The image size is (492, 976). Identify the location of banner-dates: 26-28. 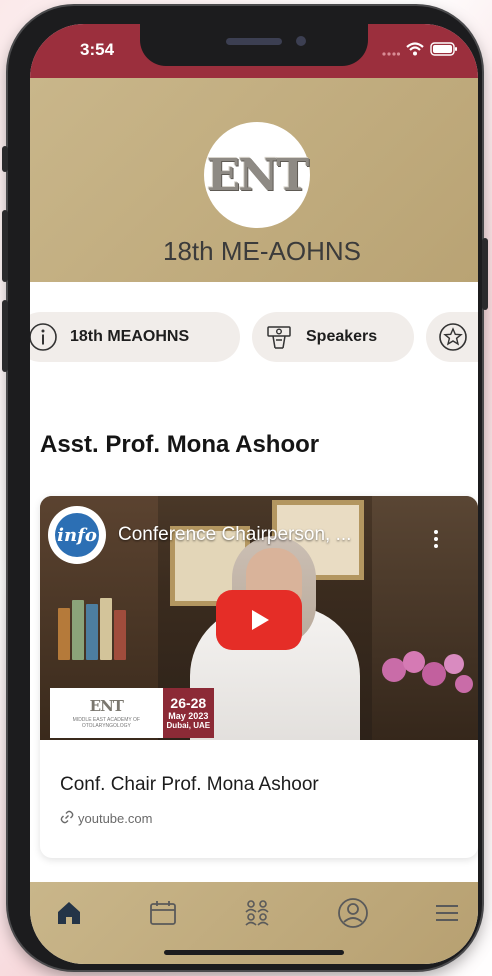
(188, 702).